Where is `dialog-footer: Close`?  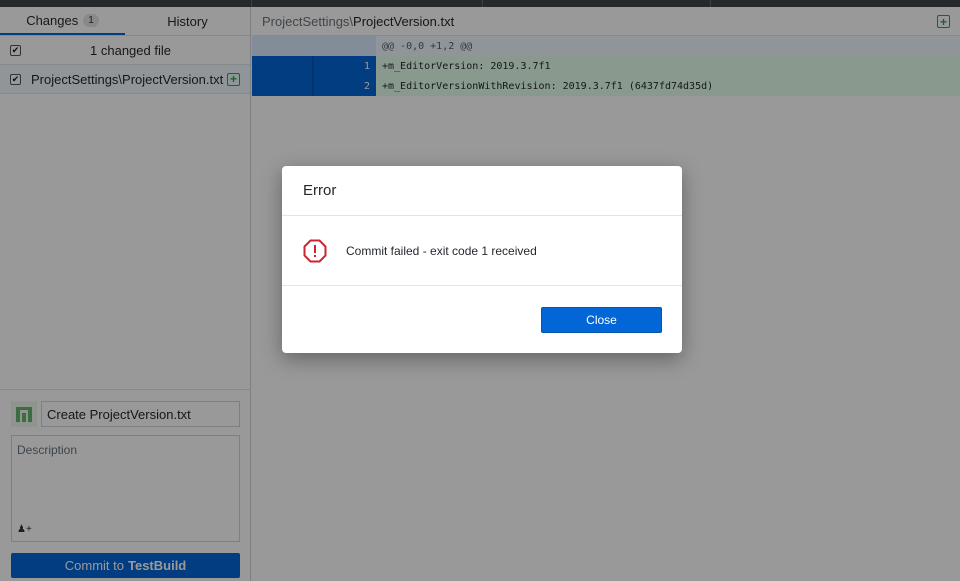 dialog-footer: Close is located at coordinates (482, 319).